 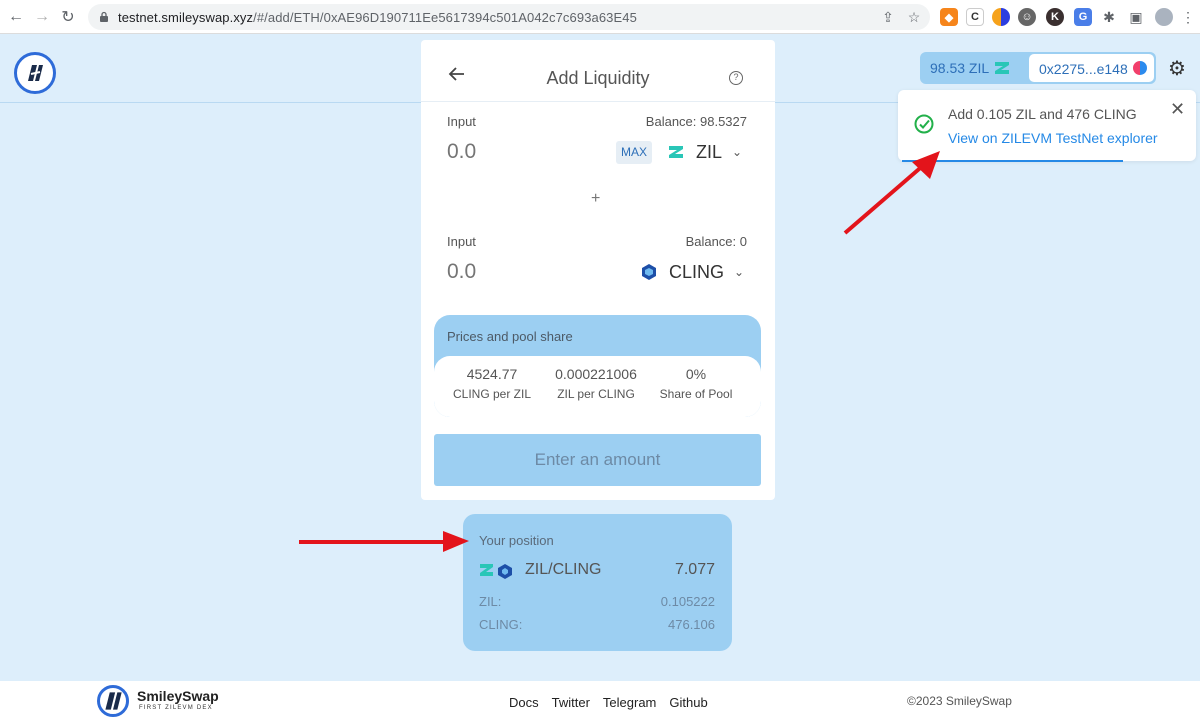 What do you see at coordinates (507, 272) in the screenshot?
I see `cling-amount-input` at bounding box center [507, 272].